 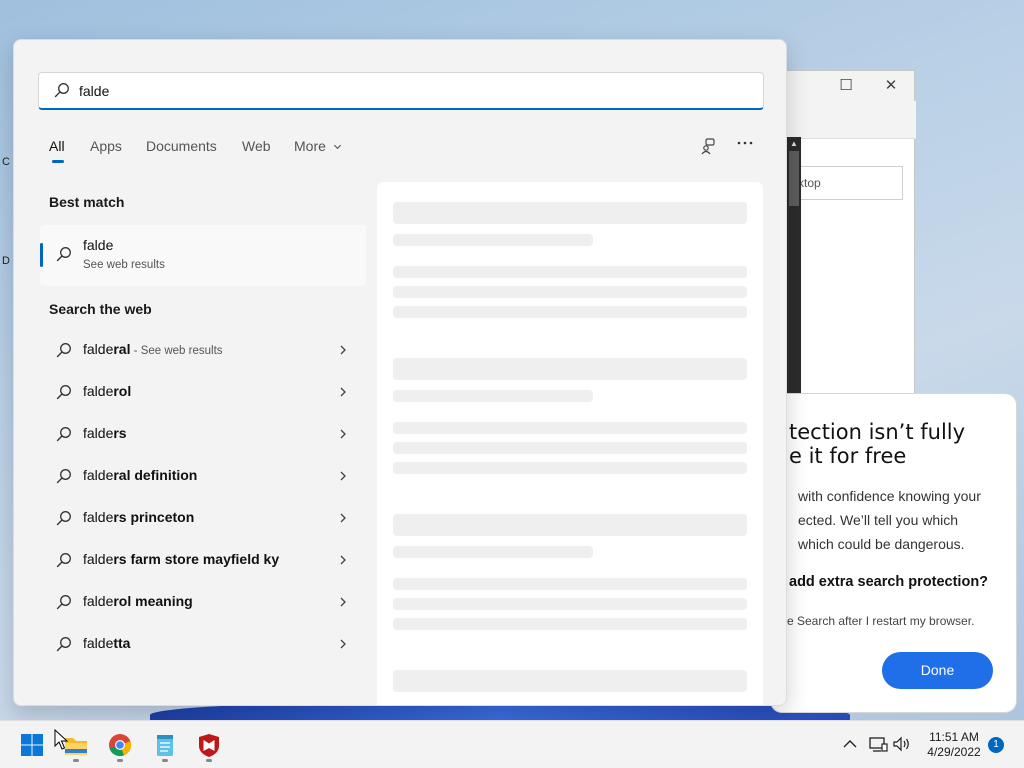 What do you see at coordinates (337, 147) in the screenshot?
I see `chevron-down-icon` at bounding box center [337, 147].